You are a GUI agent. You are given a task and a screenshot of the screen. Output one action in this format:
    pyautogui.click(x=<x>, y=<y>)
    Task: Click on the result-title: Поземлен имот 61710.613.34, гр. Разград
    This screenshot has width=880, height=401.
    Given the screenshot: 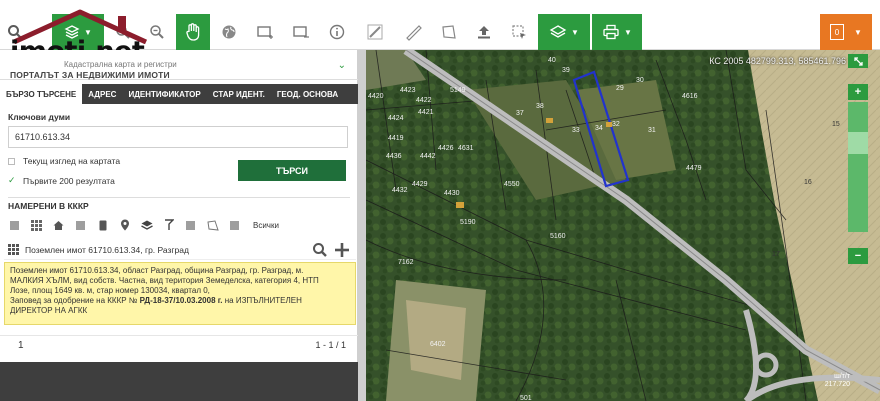 What is the action you would take?
    pyautogui.click(x=168, y=250)
    